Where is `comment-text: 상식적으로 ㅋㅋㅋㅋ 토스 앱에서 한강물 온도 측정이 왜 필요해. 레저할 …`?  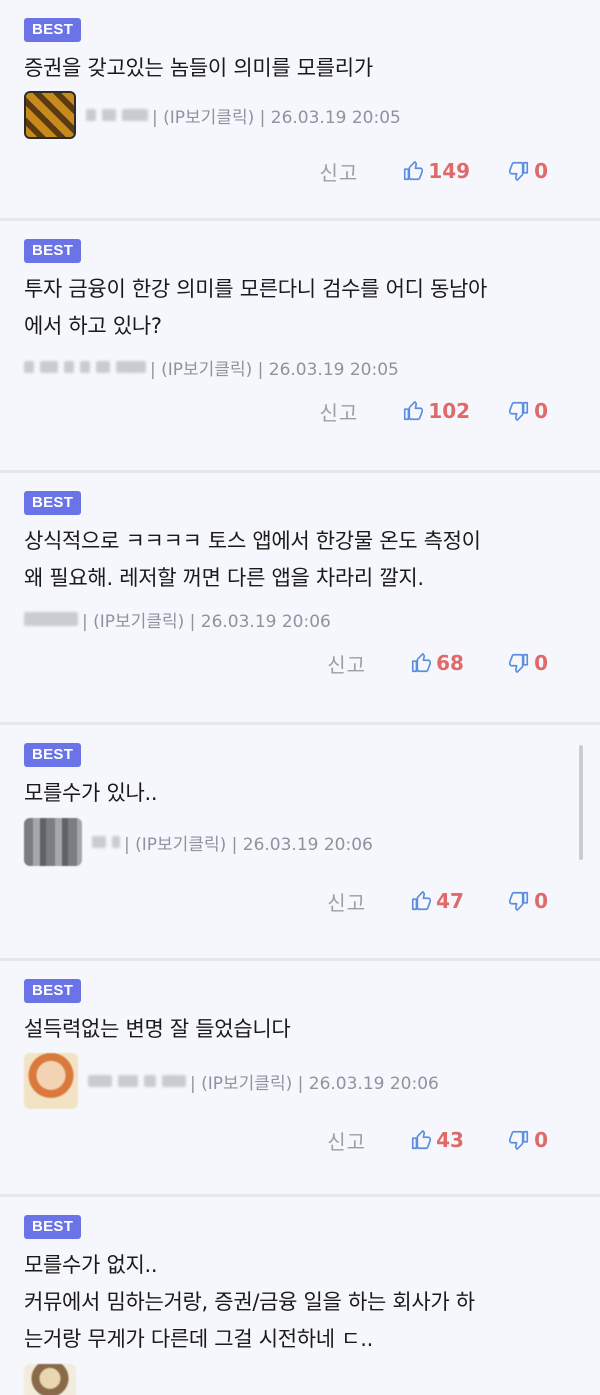 comment-text: 상식적으로 ㅋㅋㅋㅋ 토스 앱에서 한강물 온도 측정이 왜 필요해. 레저할 … is located at coordinates (252, 559).